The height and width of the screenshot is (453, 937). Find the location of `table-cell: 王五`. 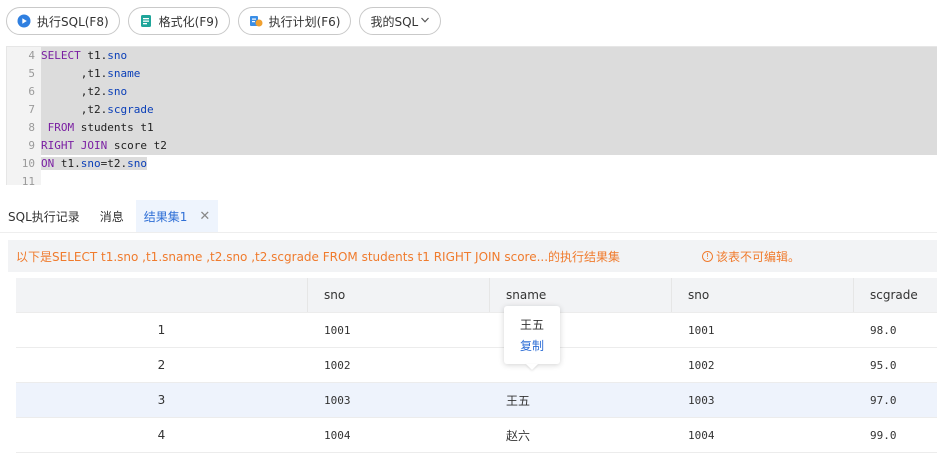

table-cell: 王五 is located at coordinates (580, 400).